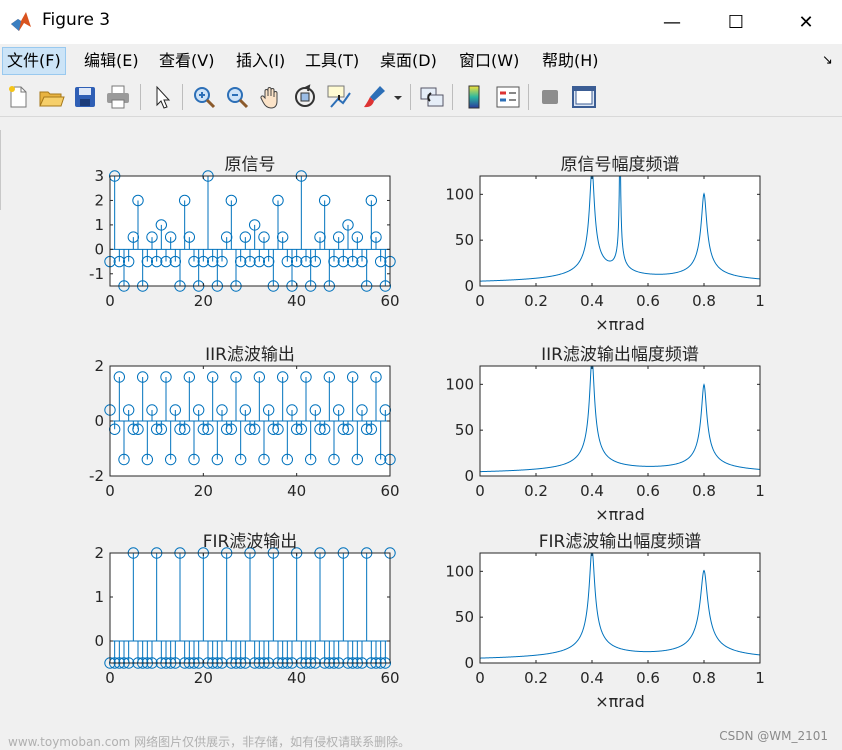 This screenshot has width=842, height=750. What do you see at coordinates (250, 542) in the screenshot?
I see `axes-title: FIR滤波输出` at bounding box center [250, 542].